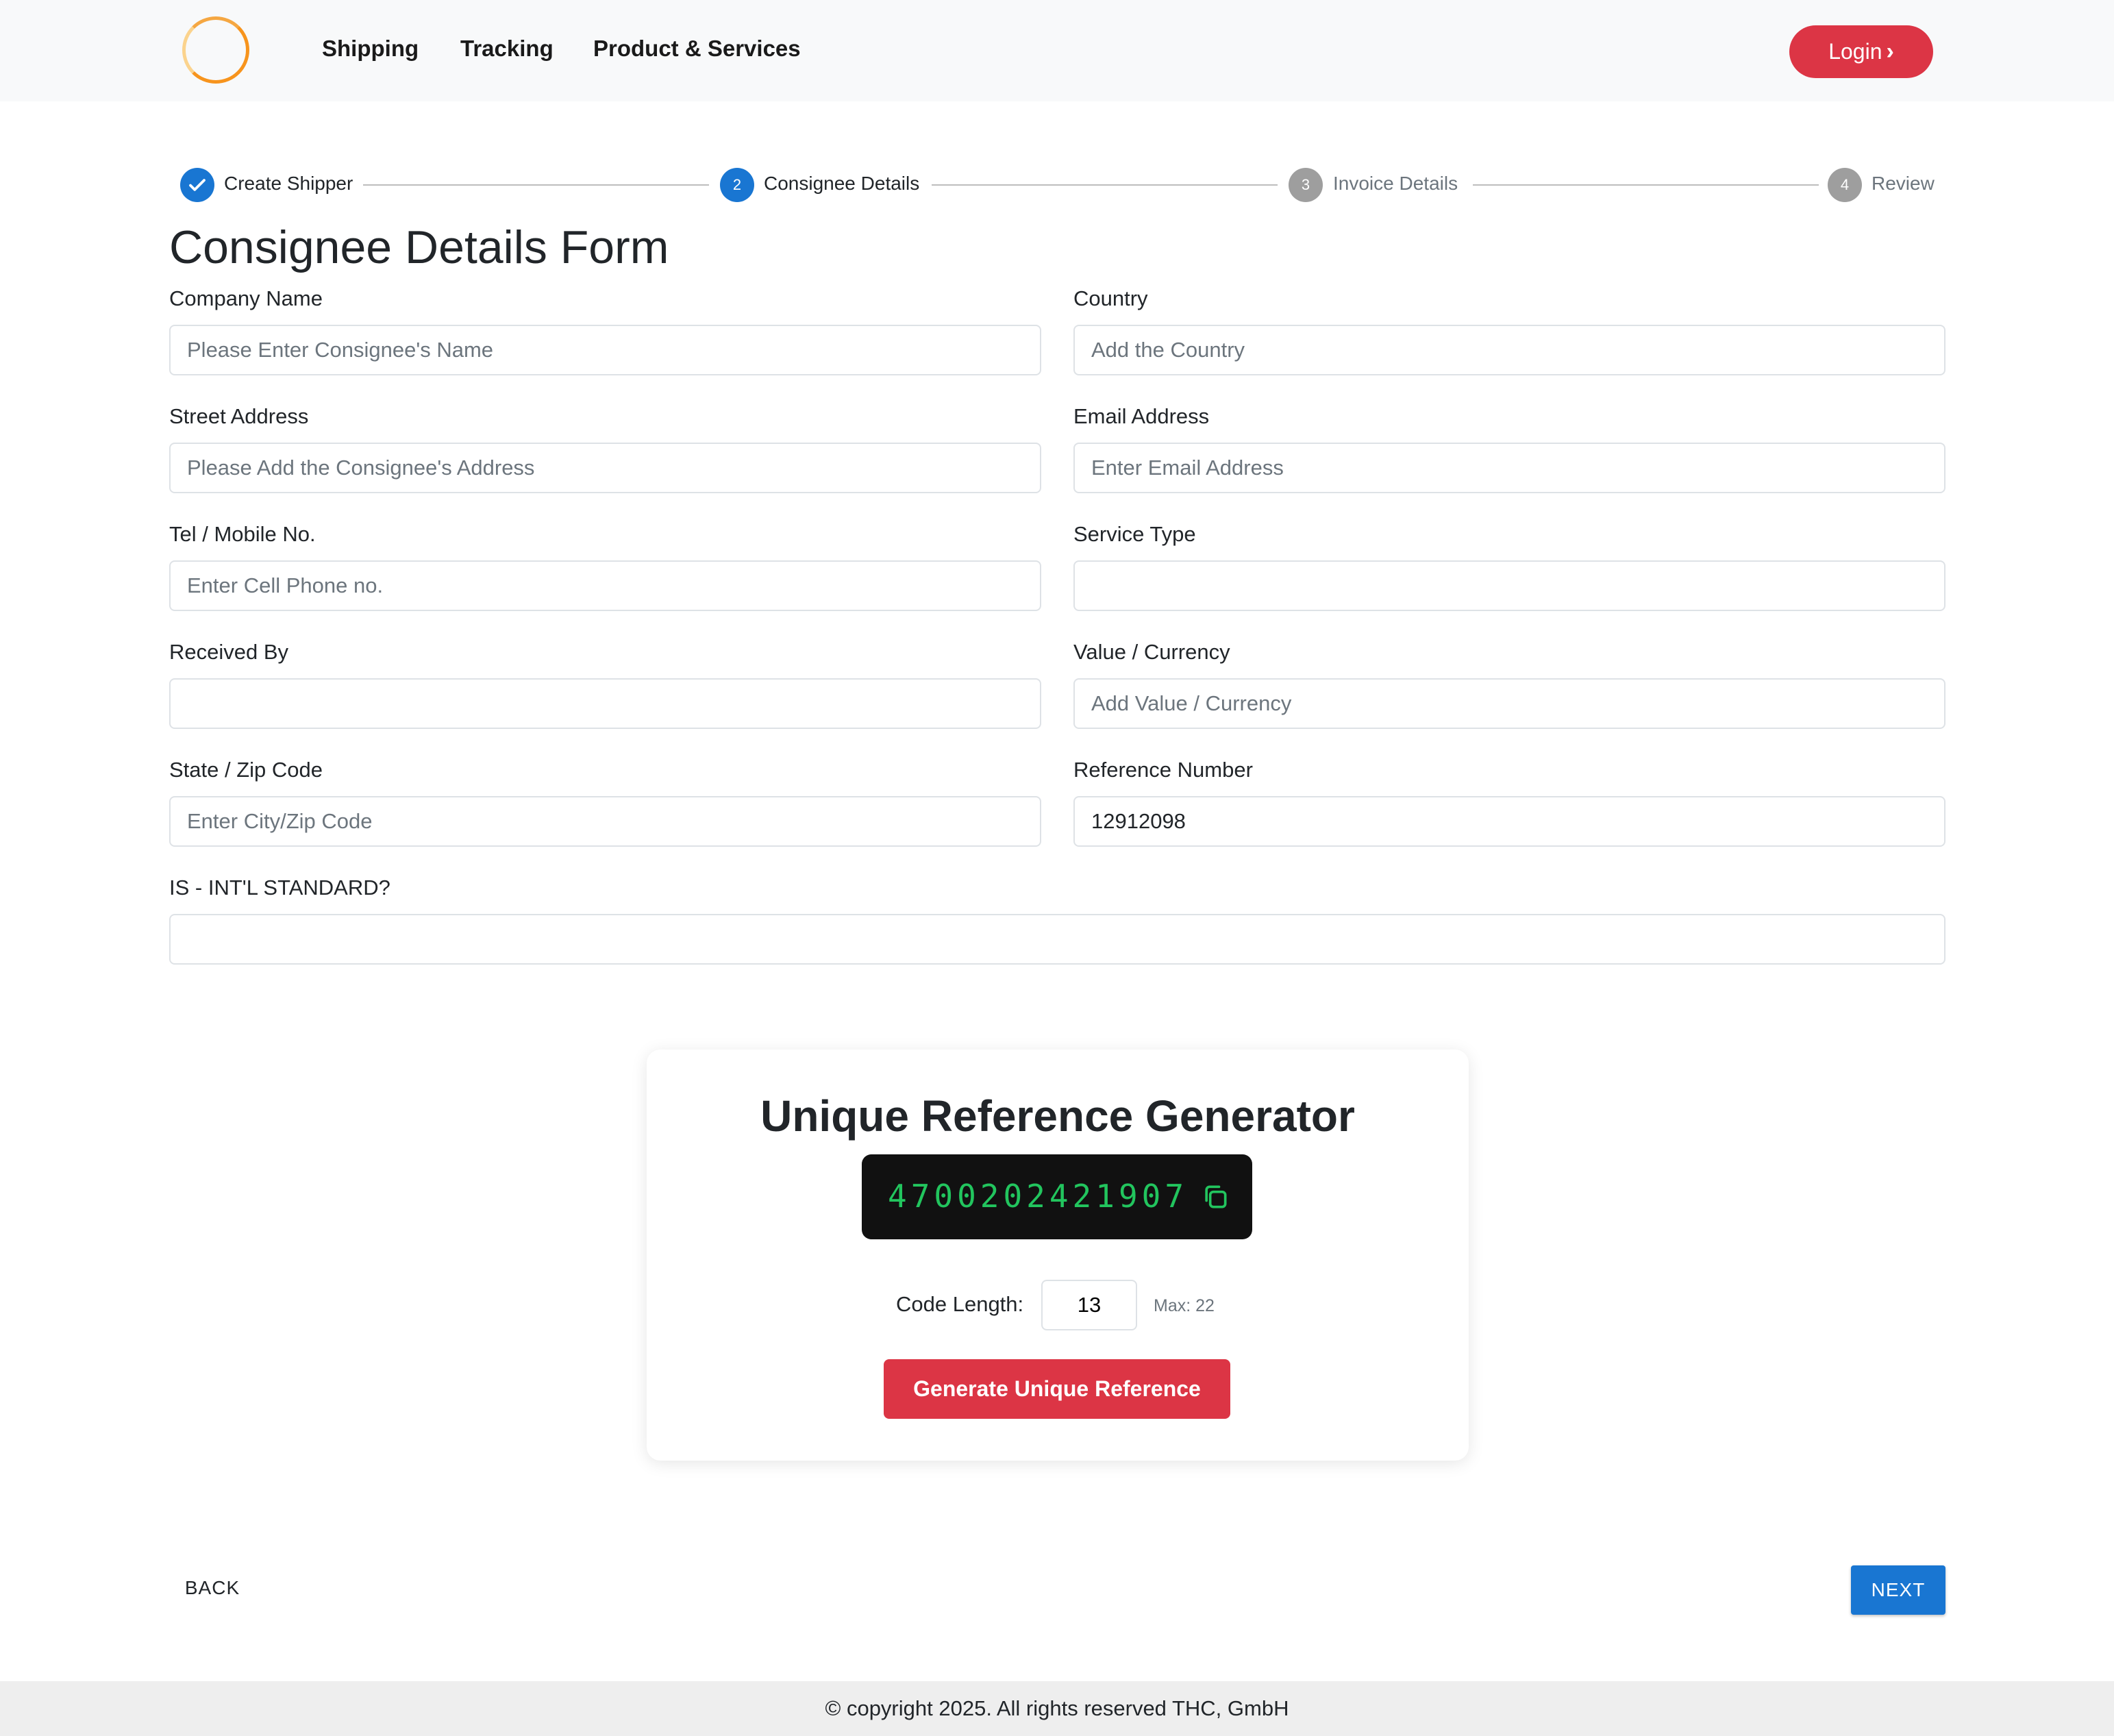 This screenshot has width=2114, height=1736. Describe the element at coordinates (507, 49) in the screenshot. I see `nav-link-tracking: Tracking` at that location.